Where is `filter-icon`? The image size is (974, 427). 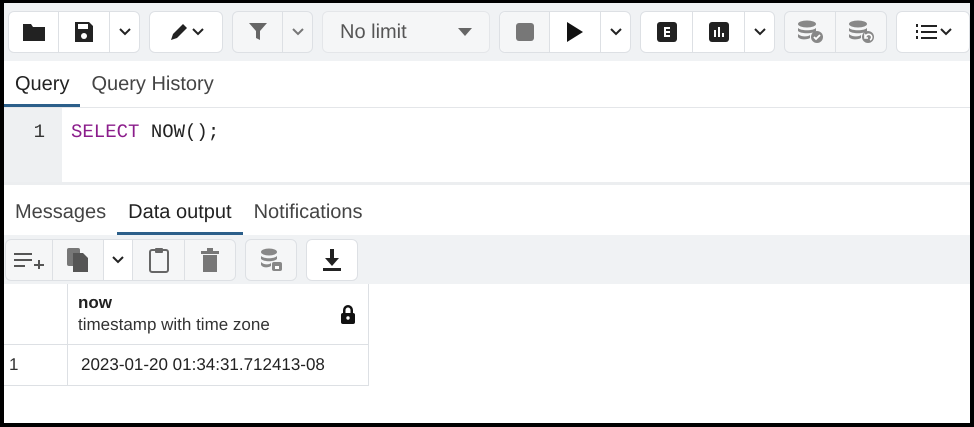 filter-icon is located at coordinates (257, 32).